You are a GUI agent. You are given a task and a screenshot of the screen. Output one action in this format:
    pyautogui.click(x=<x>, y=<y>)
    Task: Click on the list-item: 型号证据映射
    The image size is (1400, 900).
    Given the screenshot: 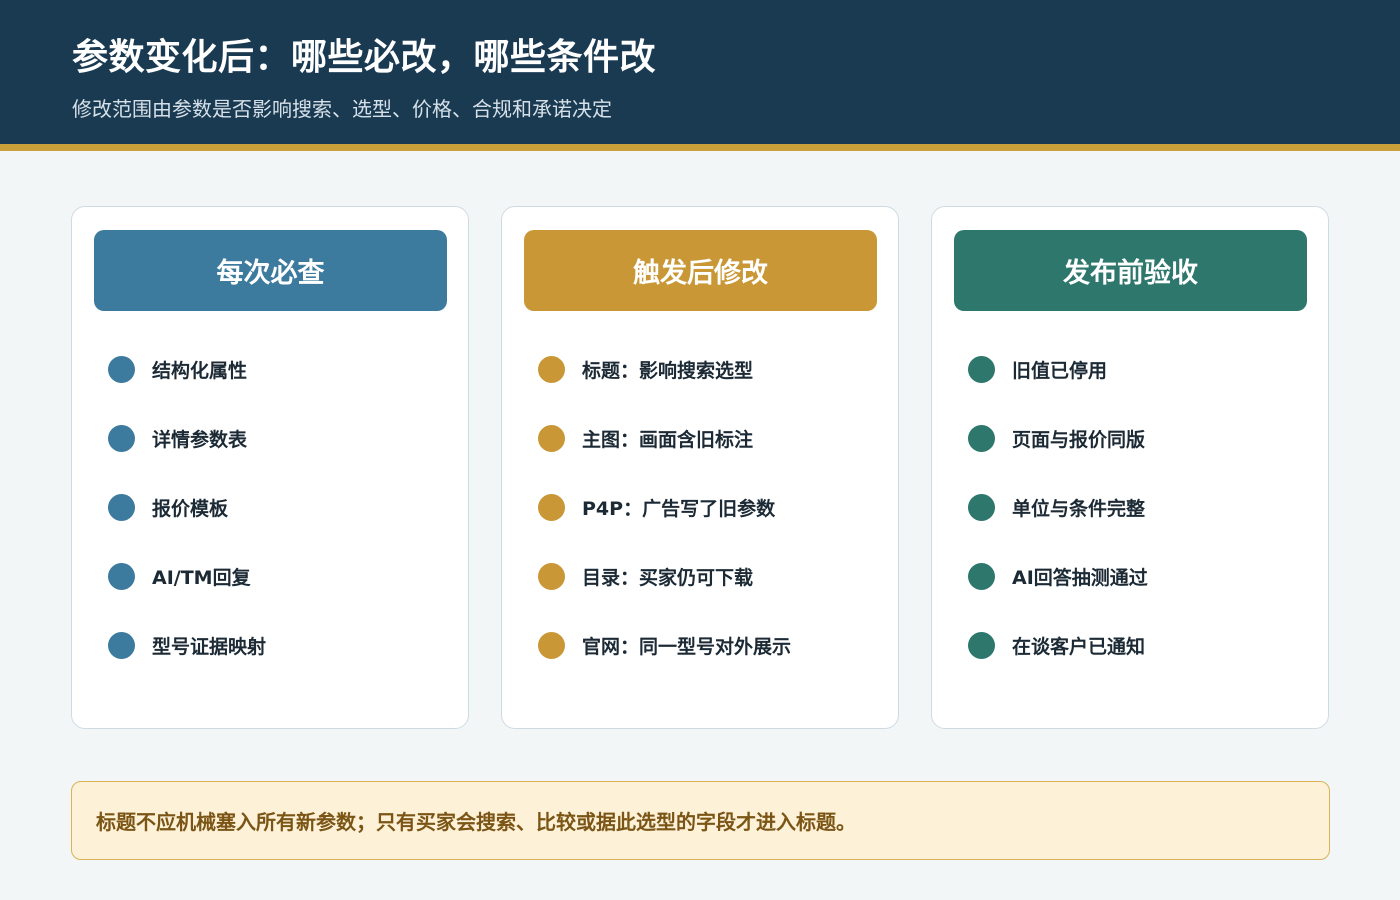 What is the action you would take?
    pyautogui.click(x=187, y=645)
    